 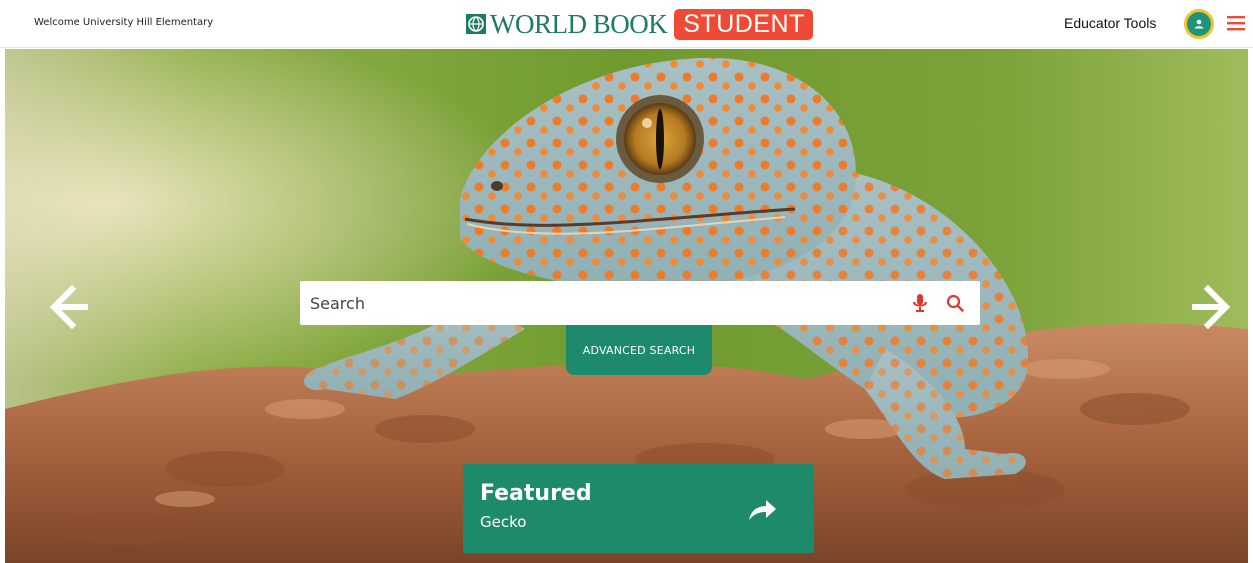 What do you see at coordinates (1210, 307) in the screenshot?
I see `arrow-right-icon` at bounding box center [1210, 307].